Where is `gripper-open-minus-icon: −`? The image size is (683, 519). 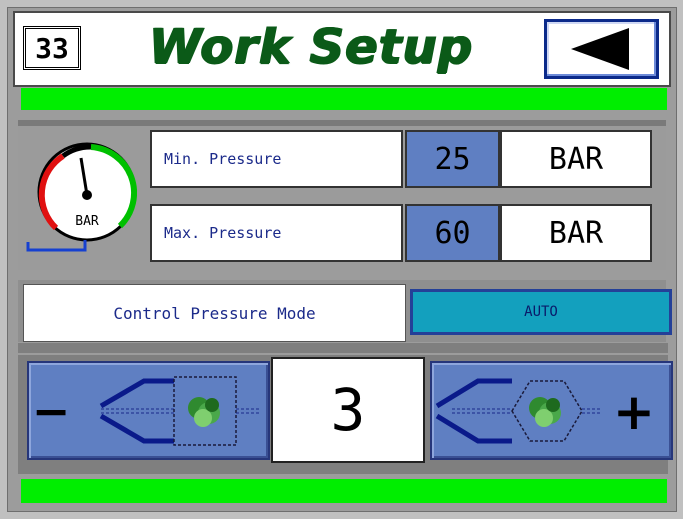 gripper-open-minus-icon: − is located at coordinates (146, 411).